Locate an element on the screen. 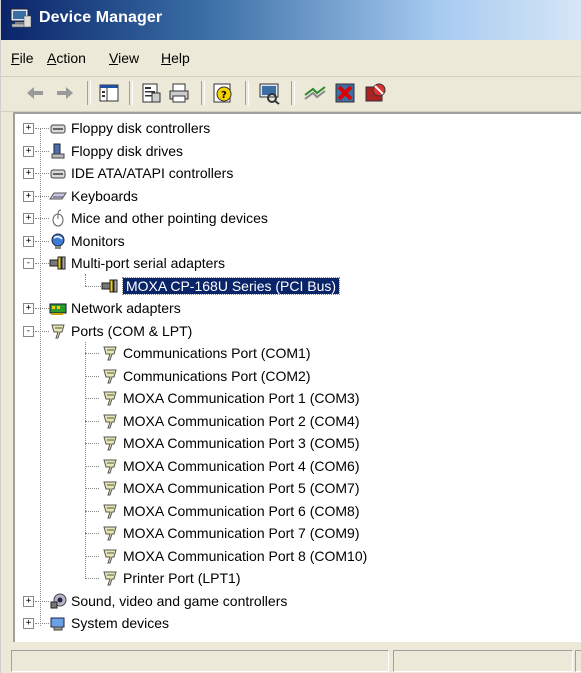 The width and height of the screenshot is (581, 673). floppy-controller-icon is located at coordinates (58, 128).